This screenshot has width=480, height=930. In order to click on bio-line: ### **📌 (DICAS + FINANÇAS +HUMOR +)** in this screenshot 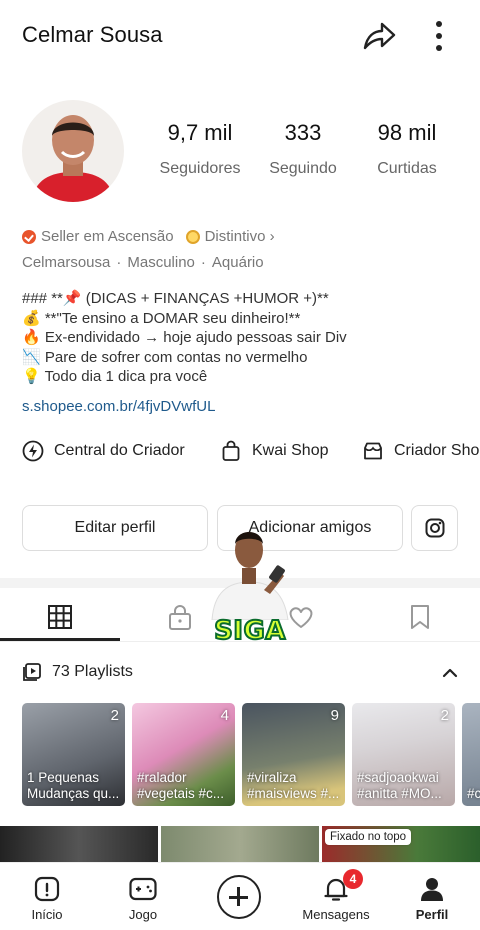, I will do `click(175, 298)`.